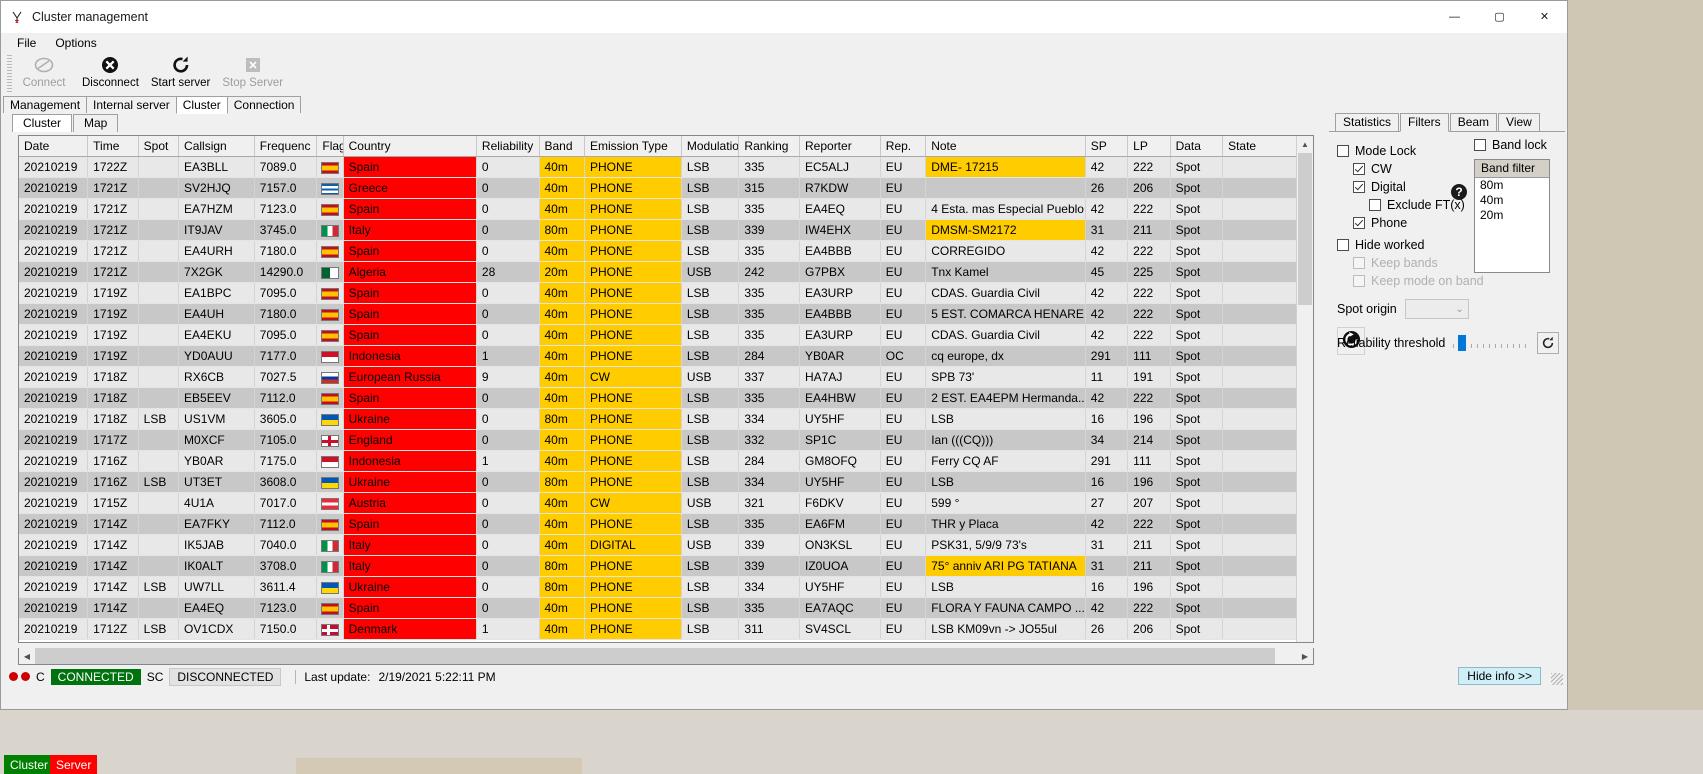 The image size is (1703, 774). I want to click on tab-management: Management, so click(45, 104).